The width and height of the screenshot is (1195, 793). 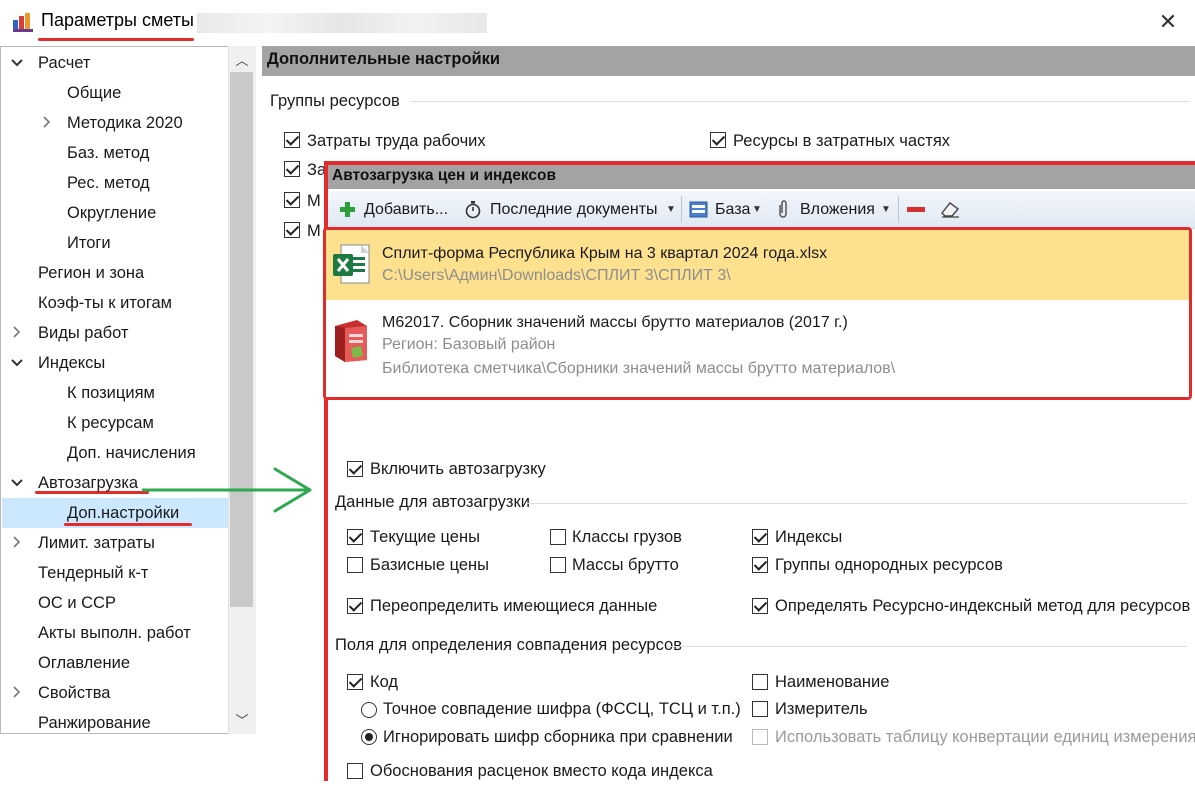 What do you see at coordinates (94, 93) in the screenshot?
I see `tree-item: Общие` at bounding box center [94, 93].